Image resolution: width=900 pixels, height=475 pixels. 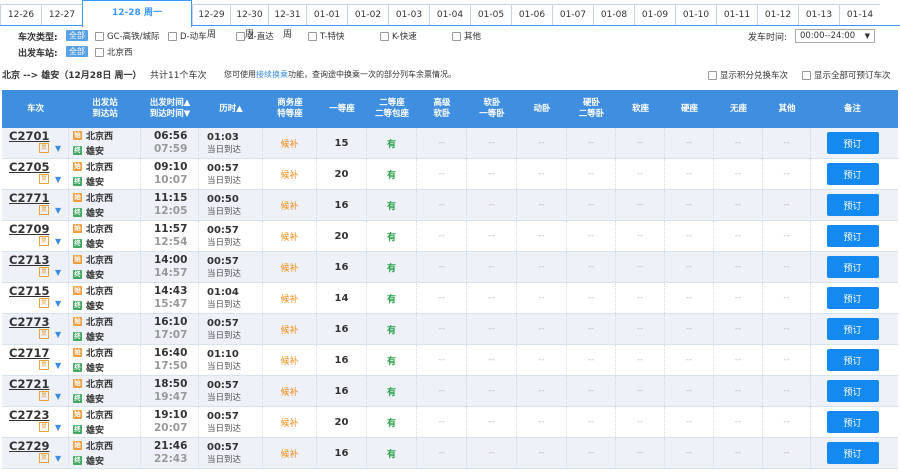 I want to click on date-tab: 01-06, so click(x=531, y=15).